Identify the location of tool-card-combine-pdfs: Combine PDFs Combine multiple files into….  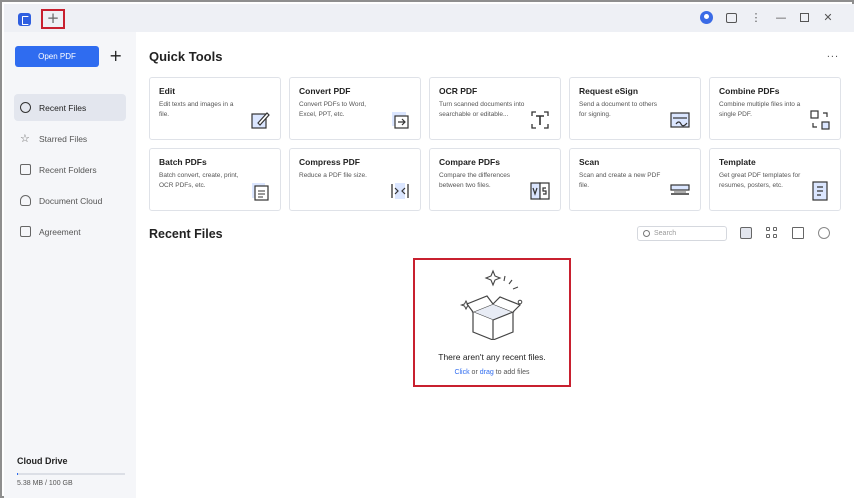
(775, 108).